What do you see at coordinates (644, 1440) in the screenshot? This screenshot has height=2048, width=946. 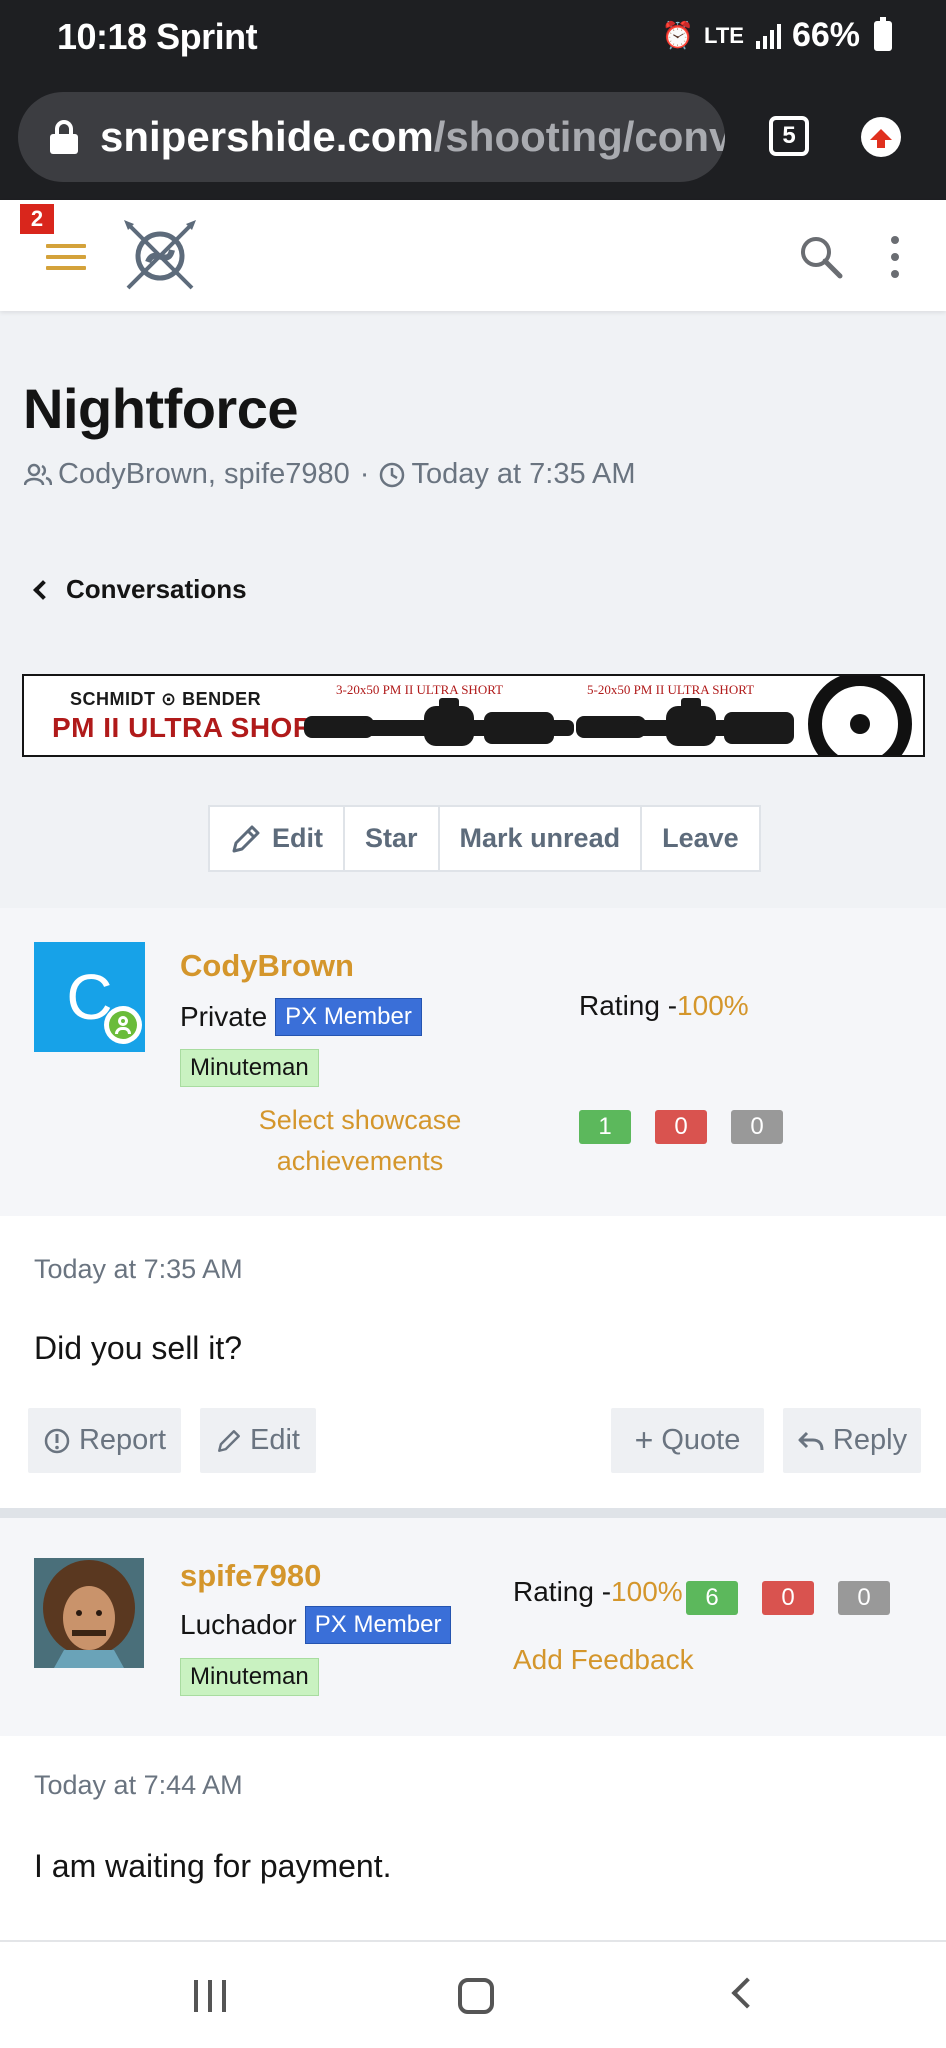 I see `plus-icon: +` at bounding box center [644, 1440].